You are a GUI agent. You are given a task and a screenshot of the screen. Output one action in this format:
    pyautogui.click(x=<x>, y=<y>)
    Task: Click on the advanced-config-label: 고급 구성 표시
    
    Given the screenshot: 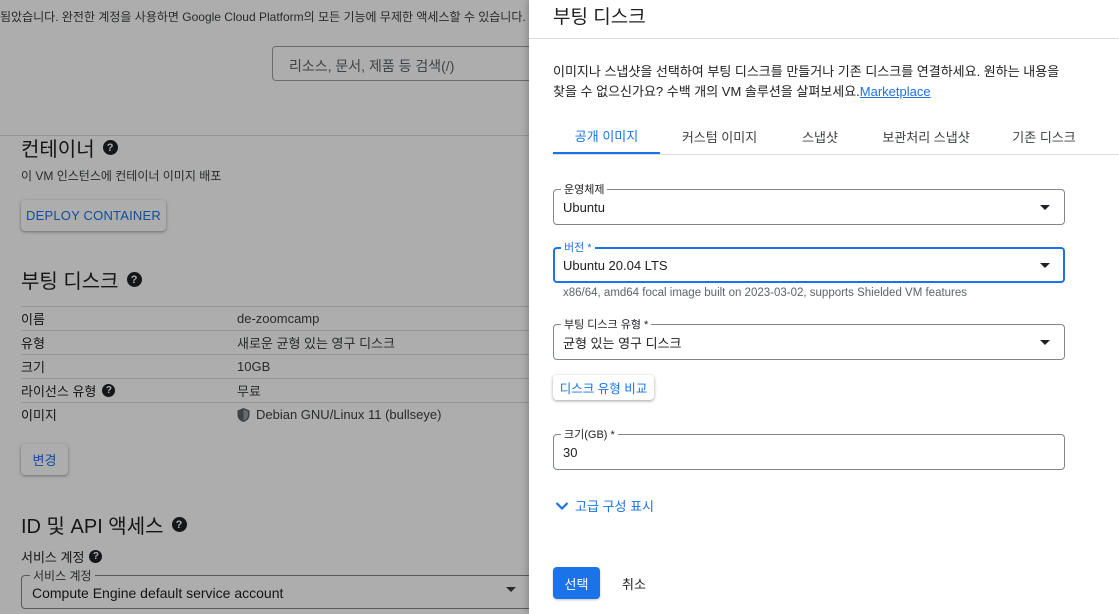 What is the action you would take?
    pyautogui.click(x=614, y=506)
    